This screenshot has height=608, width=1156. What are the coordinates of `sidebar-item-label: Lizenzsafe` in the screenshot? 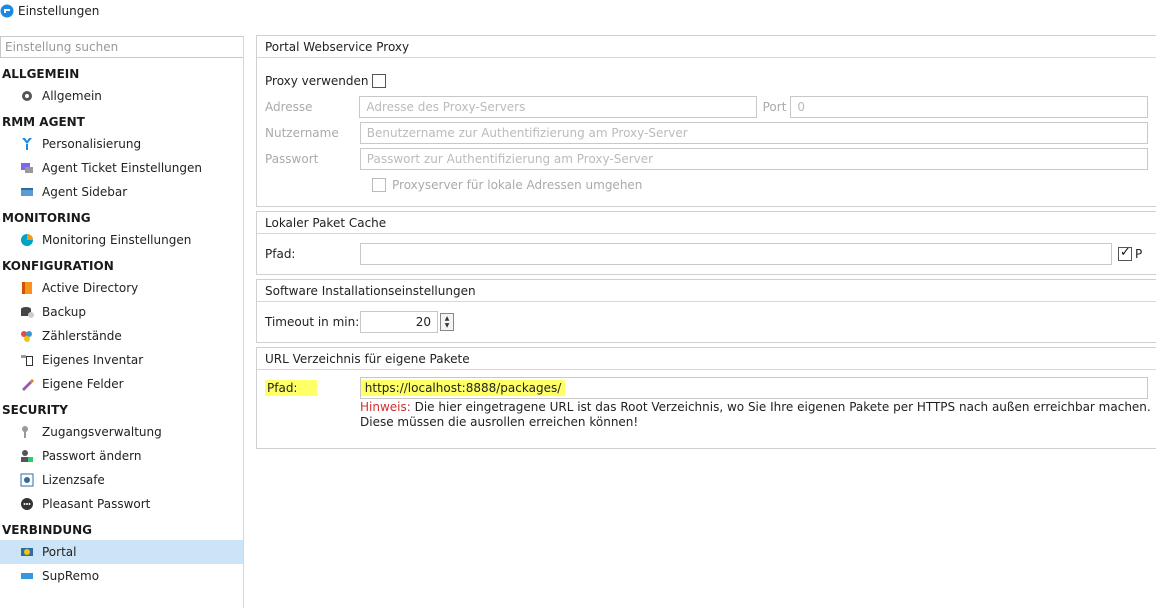 It's located at (73, 480).